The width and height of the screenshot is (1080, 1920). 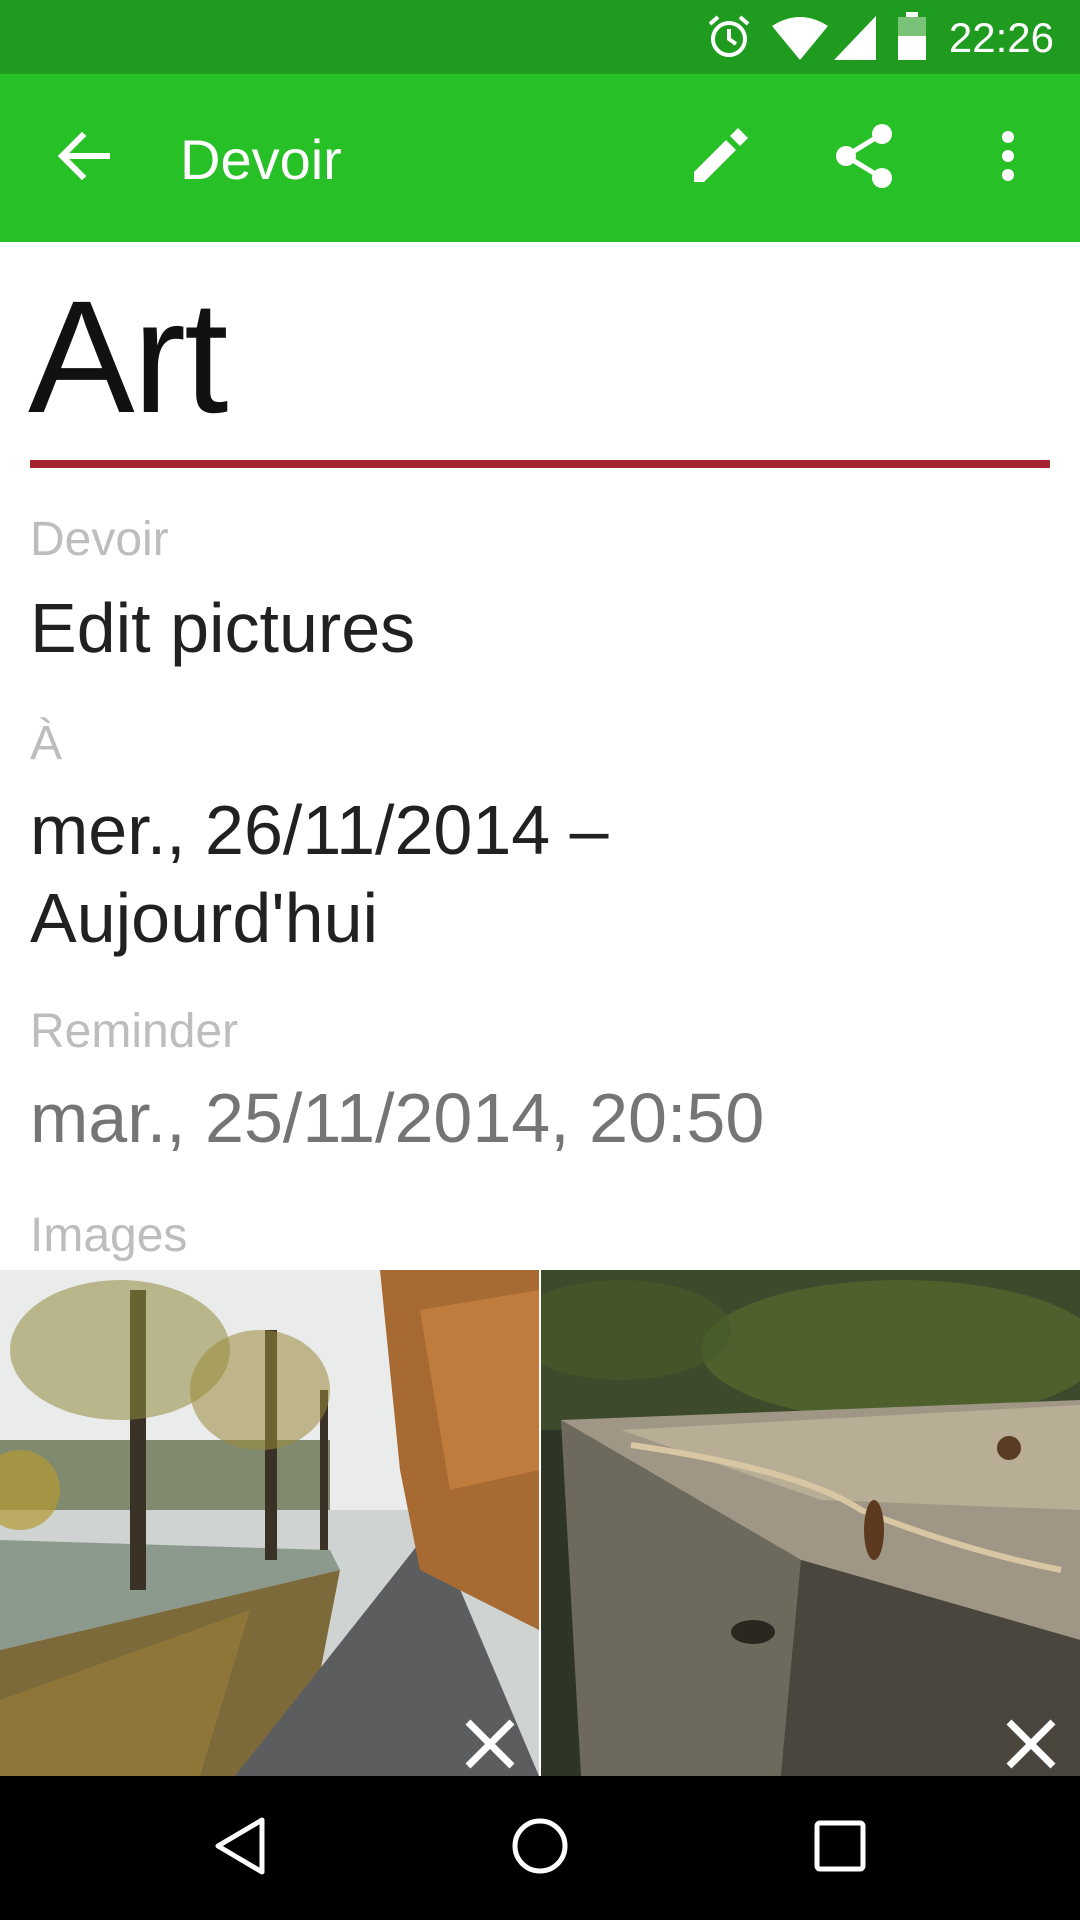 I want to click on share-icon, so click(x=864, y=158).